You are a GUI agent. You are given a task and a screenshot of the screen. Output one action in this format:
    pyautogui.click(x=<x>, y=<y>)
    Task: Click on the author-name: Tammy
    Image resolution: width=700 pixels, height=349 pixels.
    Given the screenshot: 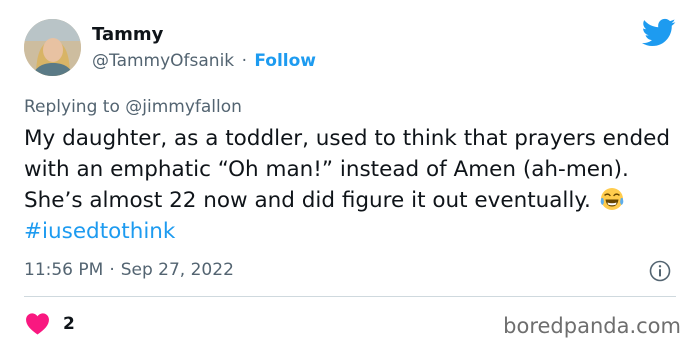 What is the action you would take?
    pyautogui.click(x=127, y=35)
    